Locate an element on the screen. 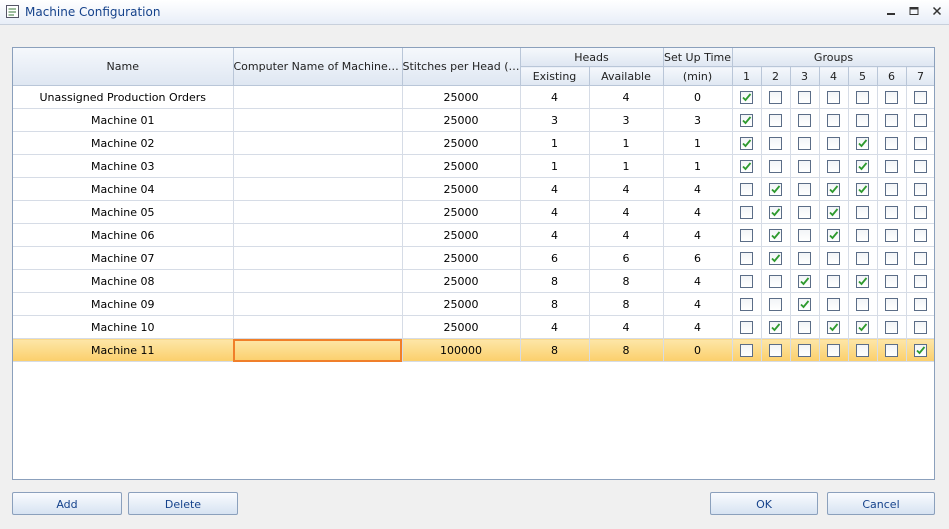 This screenshot has width=949, height=529. table-row: Unassigned Production Orders 25000 4 4 0 is located at coordinates (473, 97).